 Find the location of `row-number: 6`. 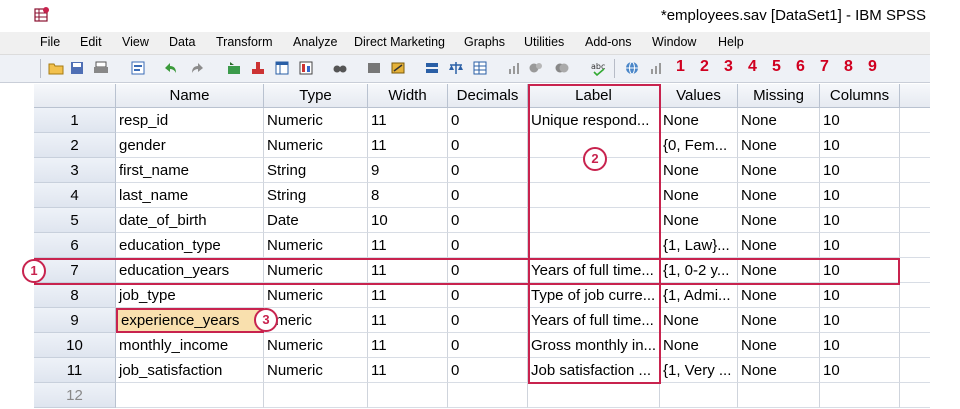

row-number: 6 is located at coordinates (75, 245).